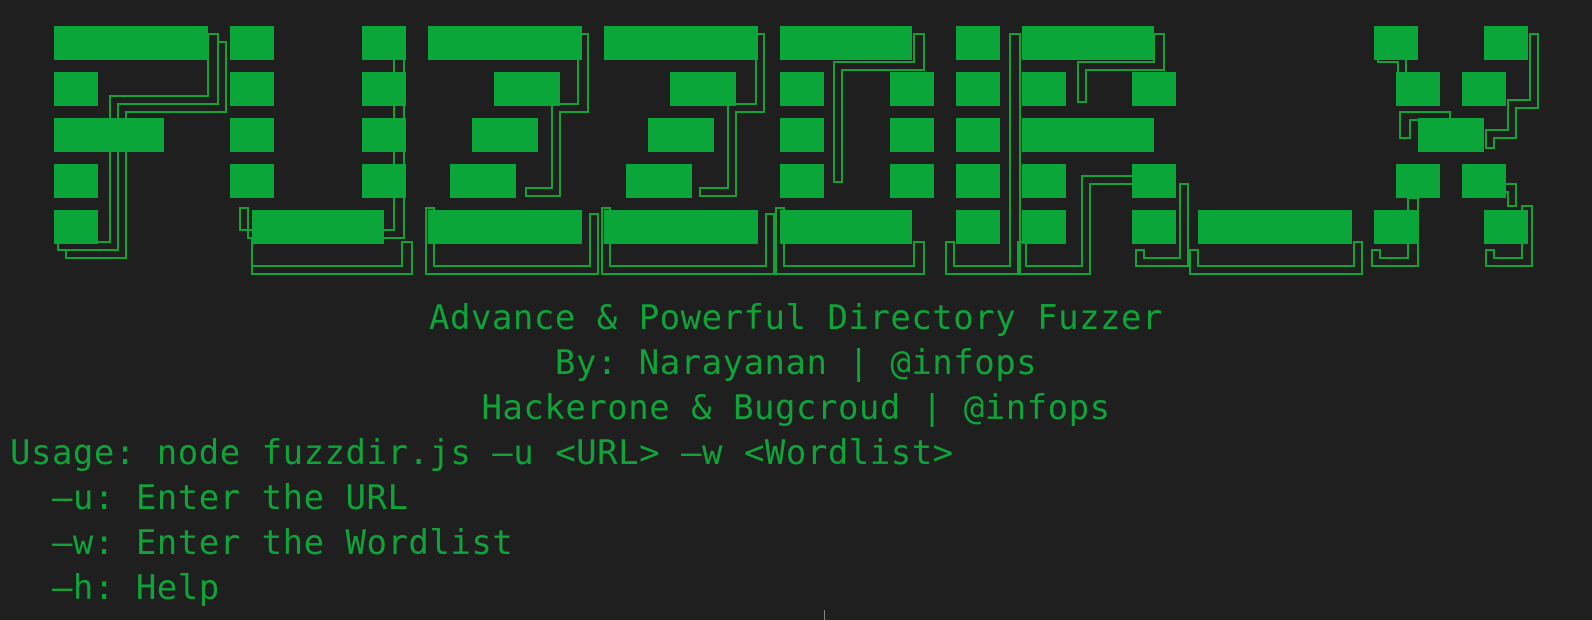  Describe the element at coordinates (115, 588) in the screenshot. I see `help-option-help: –h: Help` at that location.